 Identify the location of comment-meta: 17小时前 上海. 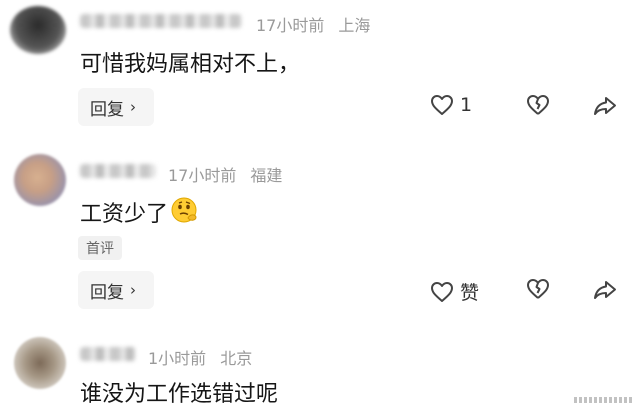
(313, 24).